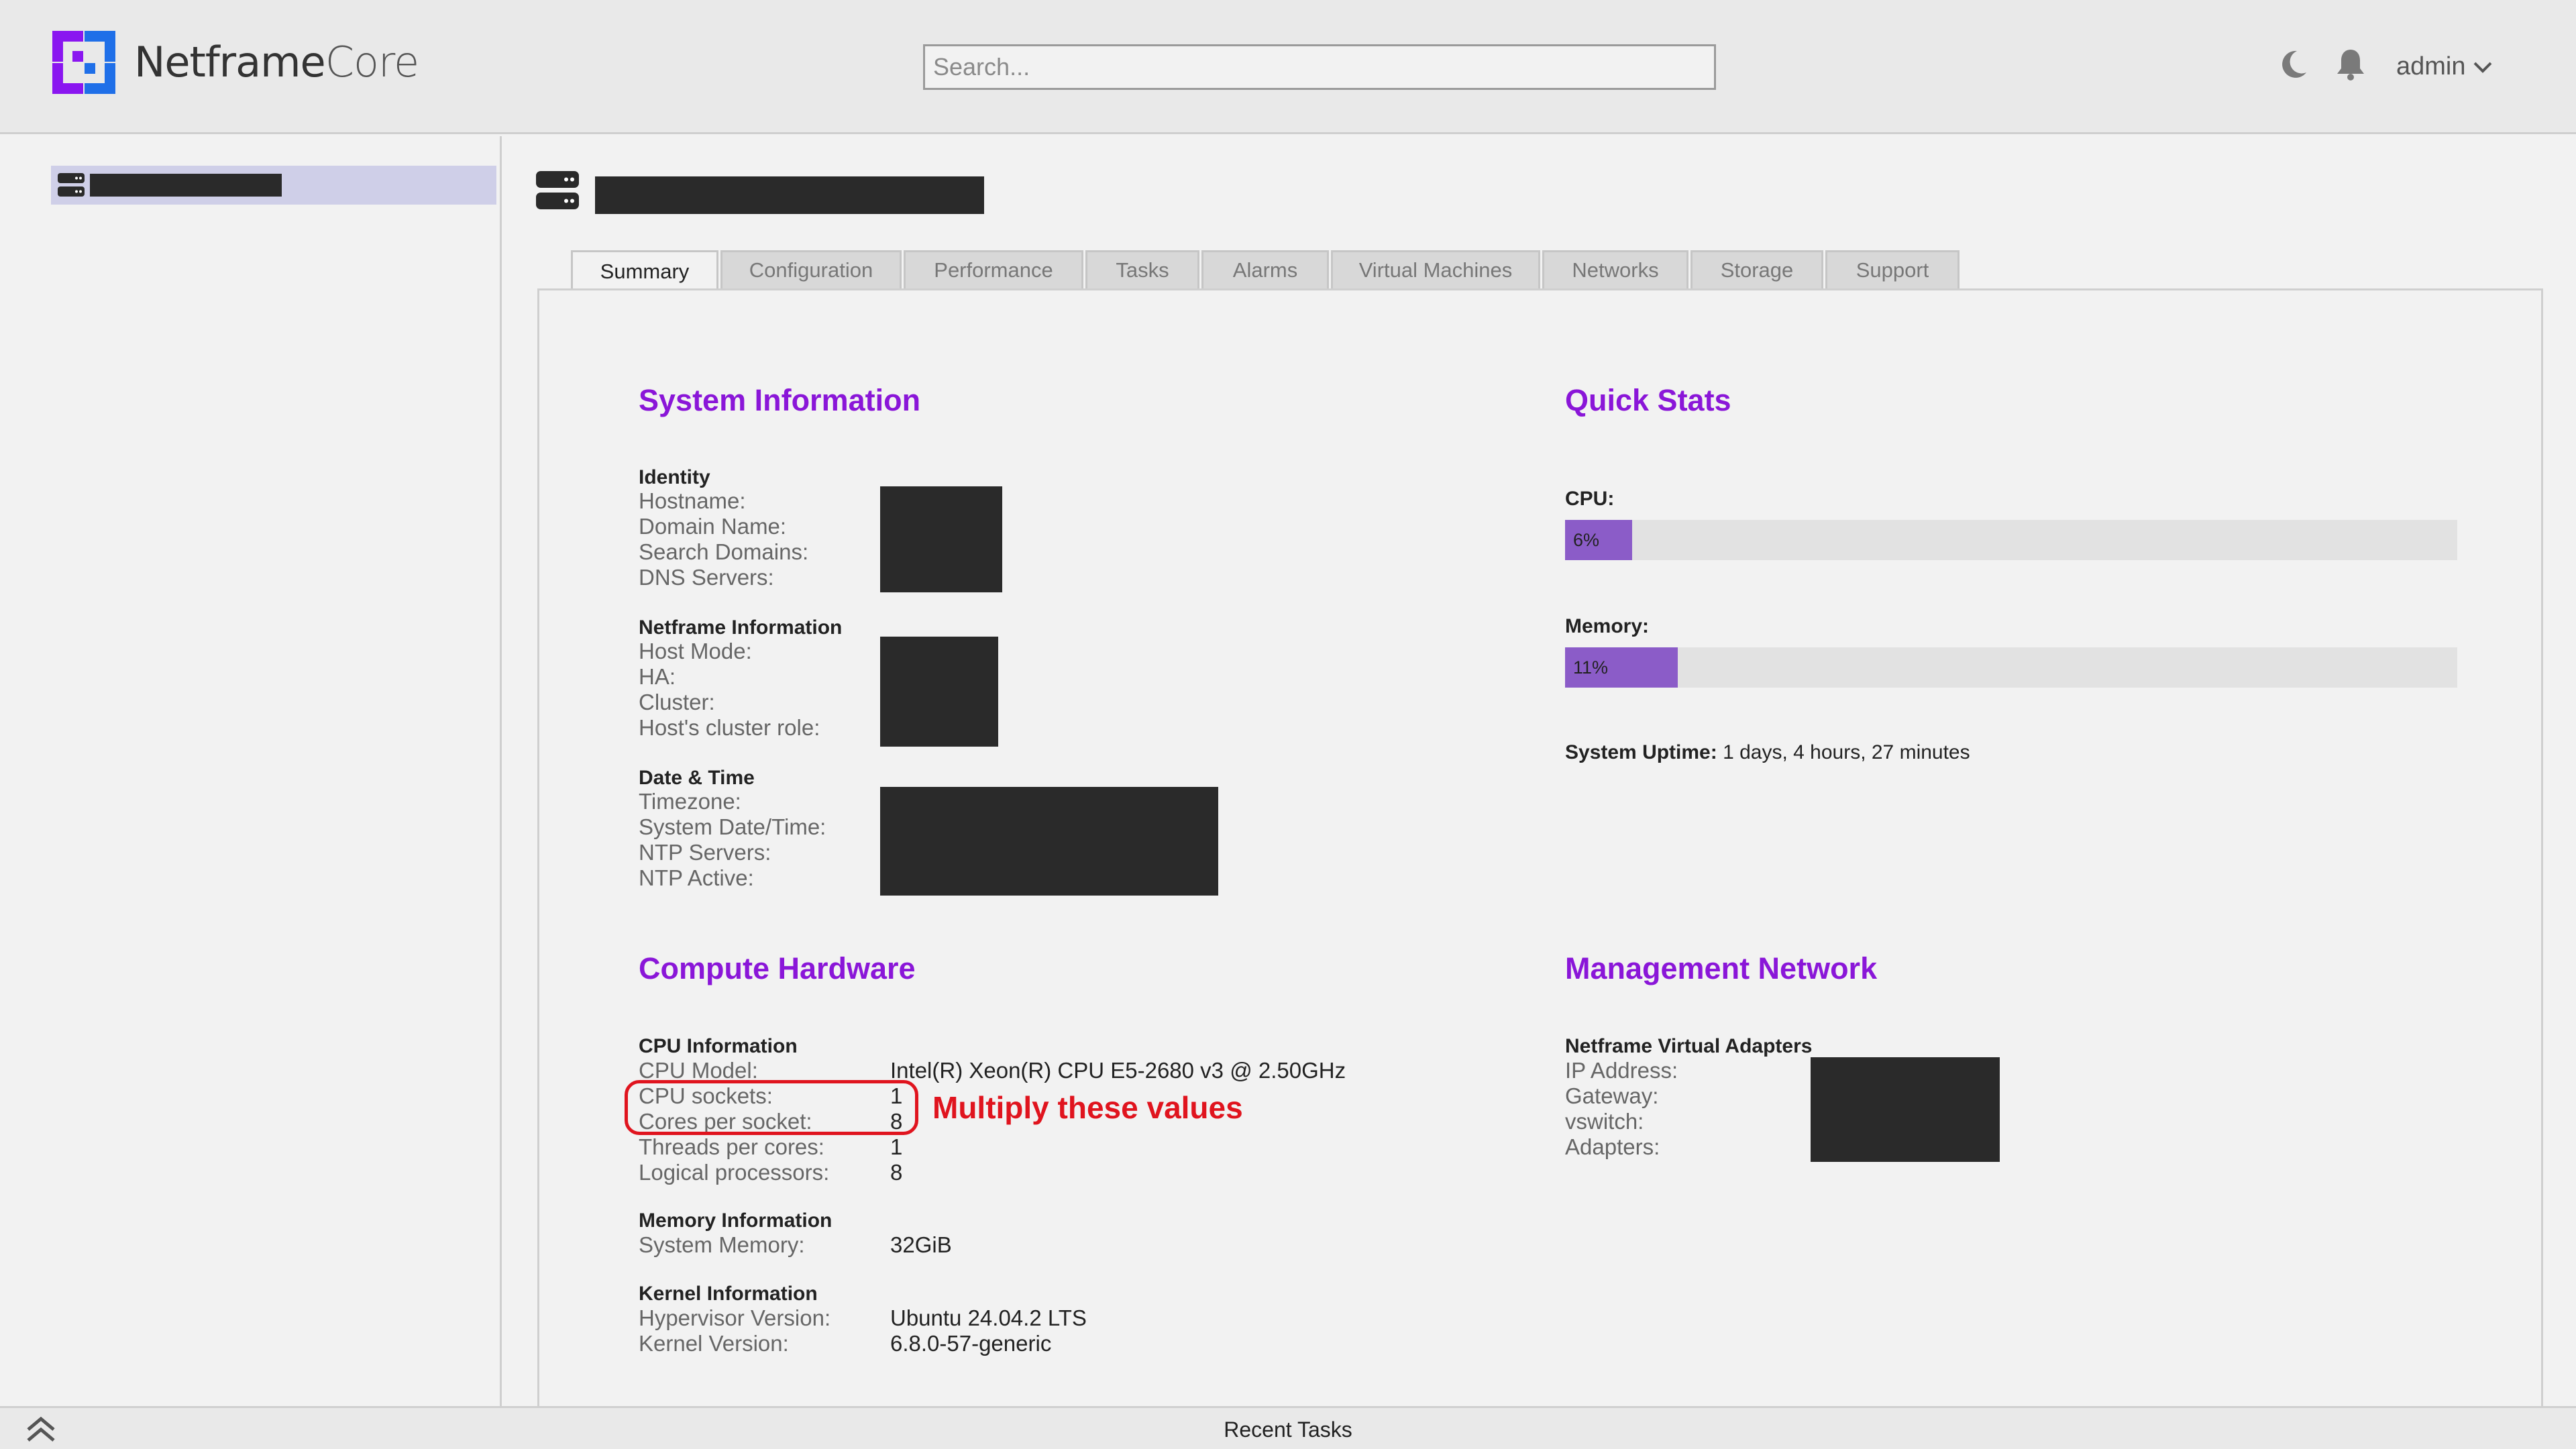  I want to click on cpu-usage-label: CPU:, so click(1590, 499).